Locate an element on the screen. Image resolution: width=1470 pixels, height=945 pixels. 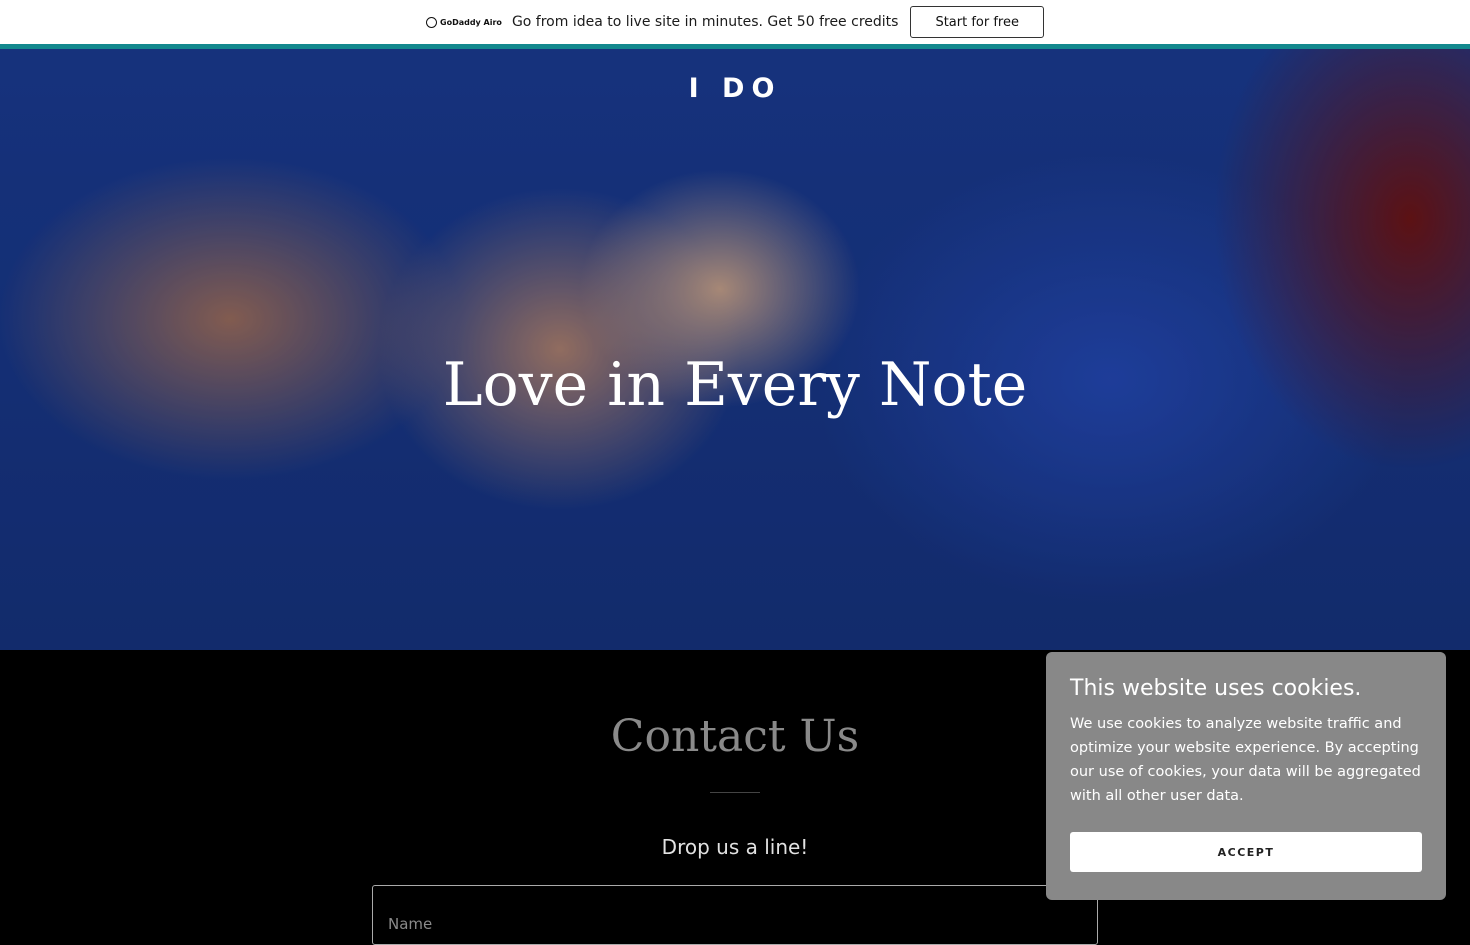
accept-cookies-button: ACCEPT is located at coordinates (1246, 852).